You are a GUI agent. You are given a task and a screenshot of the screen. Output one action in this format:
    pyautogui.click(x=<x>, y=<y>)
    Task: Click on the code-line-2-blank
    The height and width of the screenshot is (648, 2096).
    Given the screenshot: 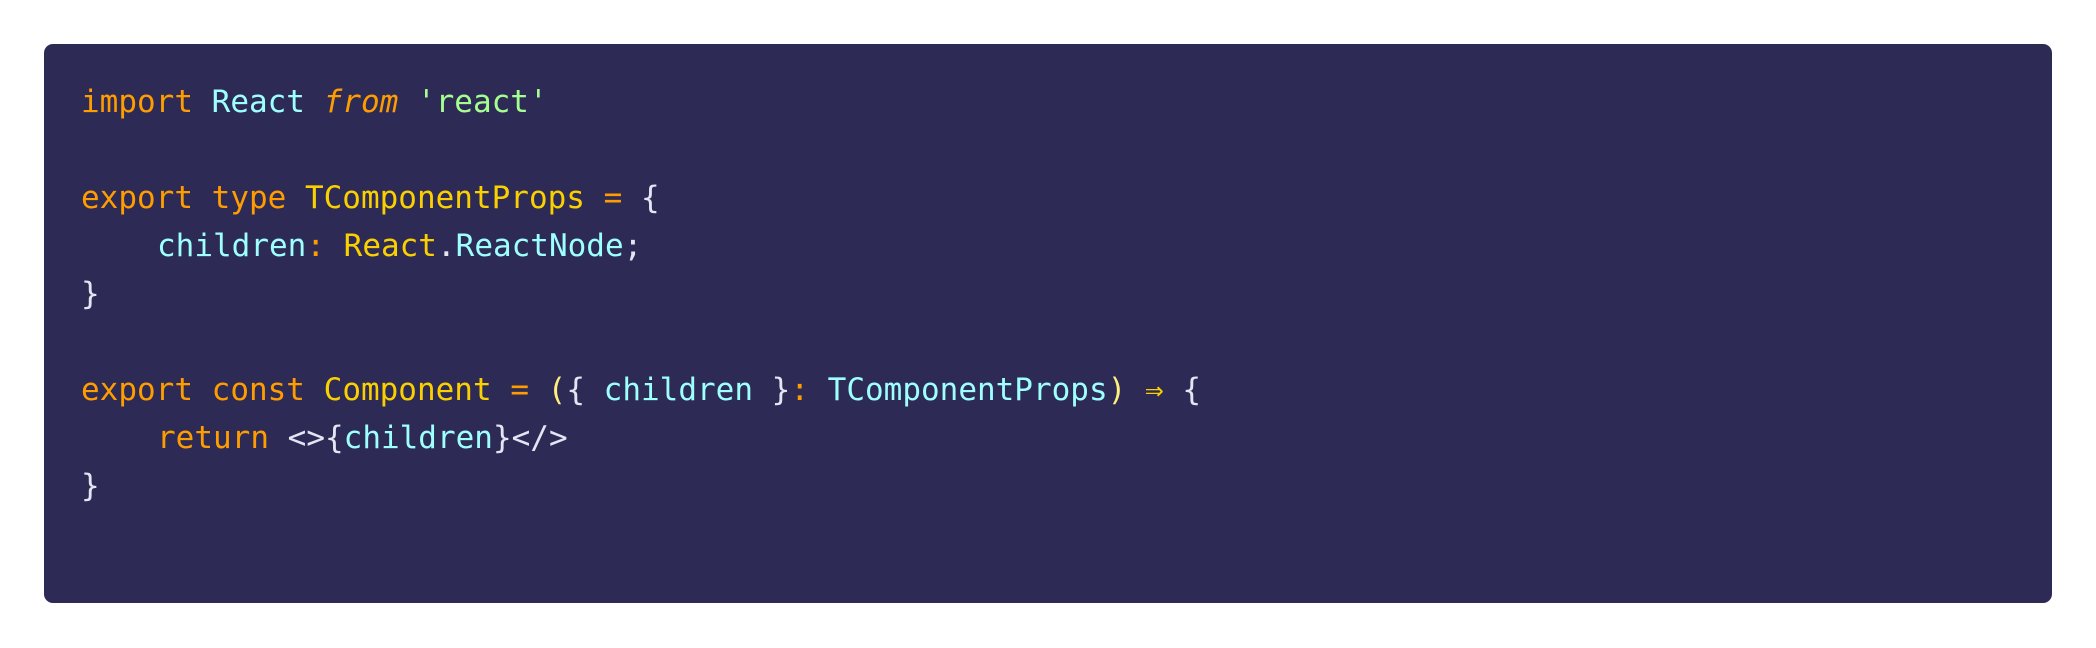 What is the action you would take?
    pyautogui.click(x=1066, y=150)
    